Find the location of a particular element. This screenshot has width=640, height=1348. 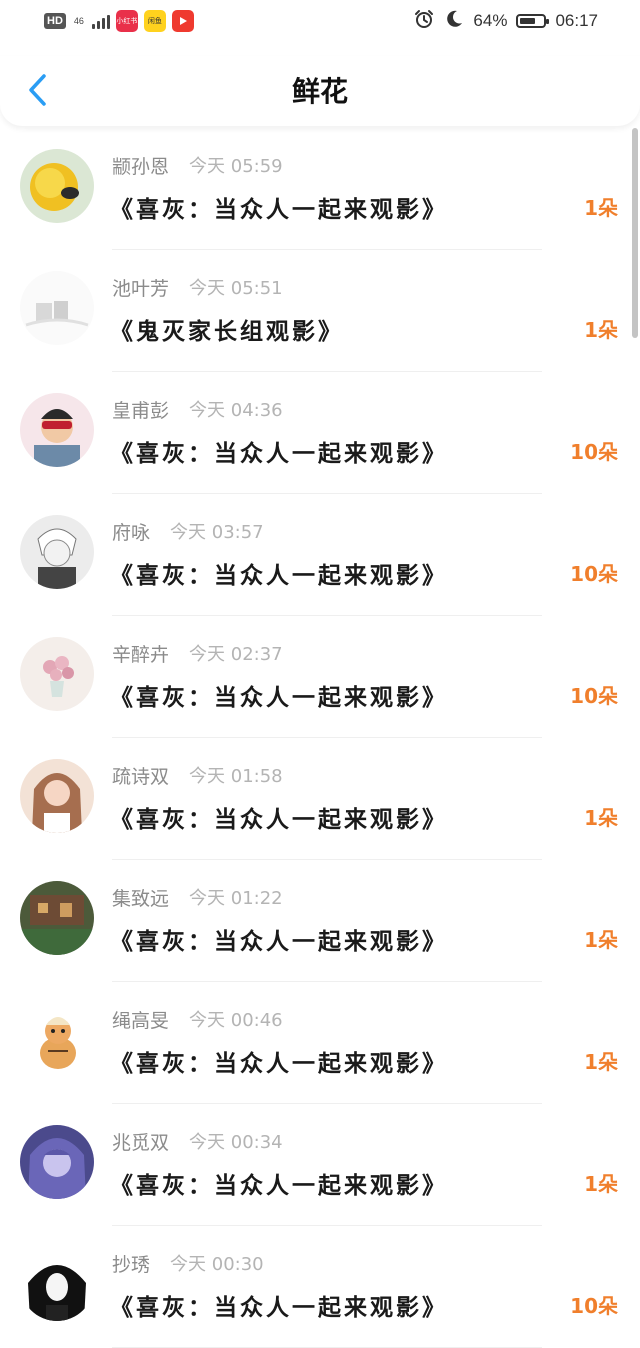

timestamp: 今天 00:46 is located at coordinates (236, 1020).